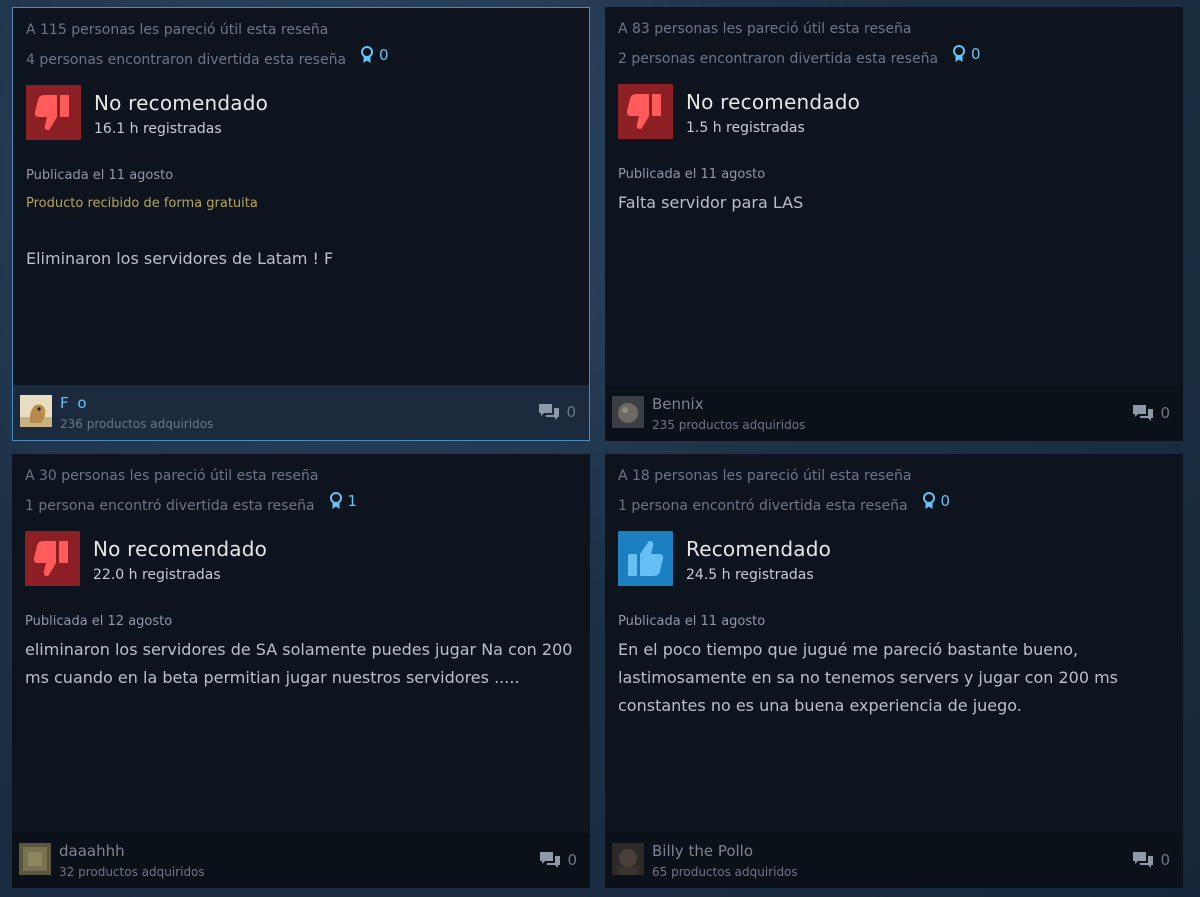  Describe the element at coordinates (745, 128) in the screenshot. I see `hours-played: 1.5 h registradas` at that location.